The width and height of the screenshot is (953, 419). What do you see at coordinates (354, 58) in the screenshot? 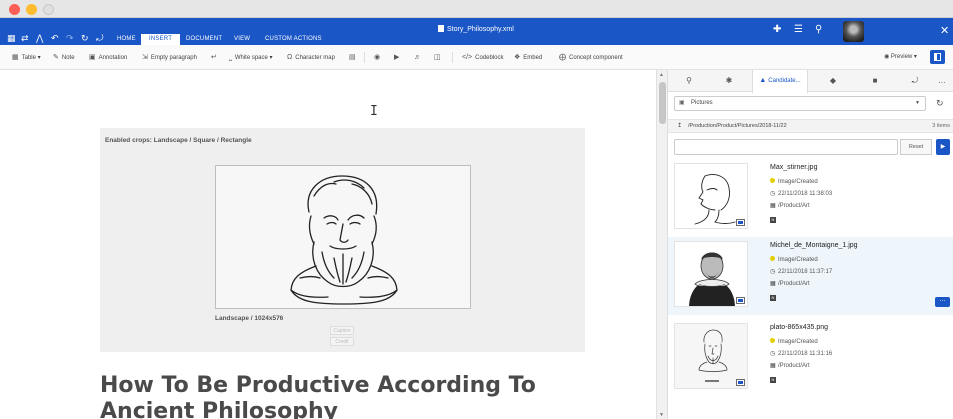
I see `page-break-button: ▤` at bounding box center [354, 58].